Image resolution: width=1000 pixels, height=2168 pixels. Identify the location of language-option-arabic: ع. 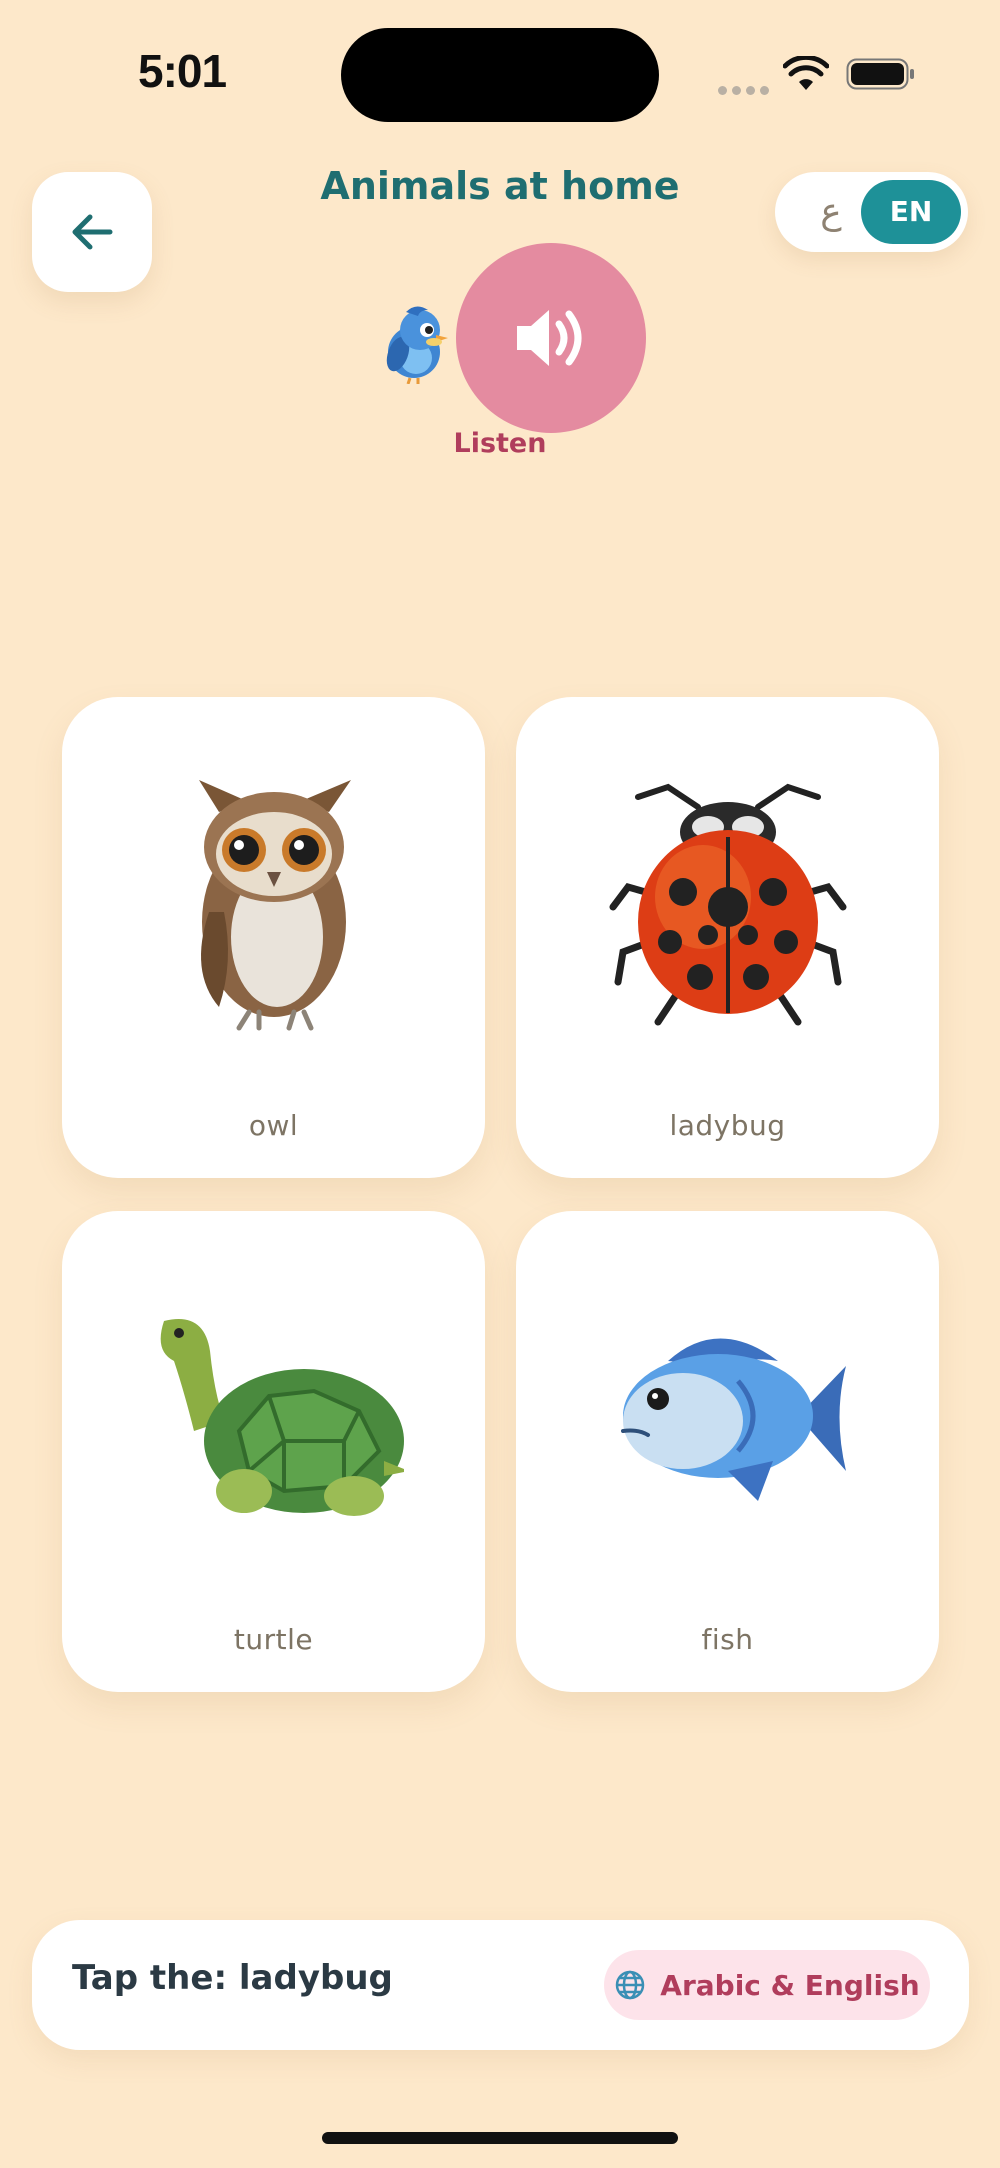
(831, 212).